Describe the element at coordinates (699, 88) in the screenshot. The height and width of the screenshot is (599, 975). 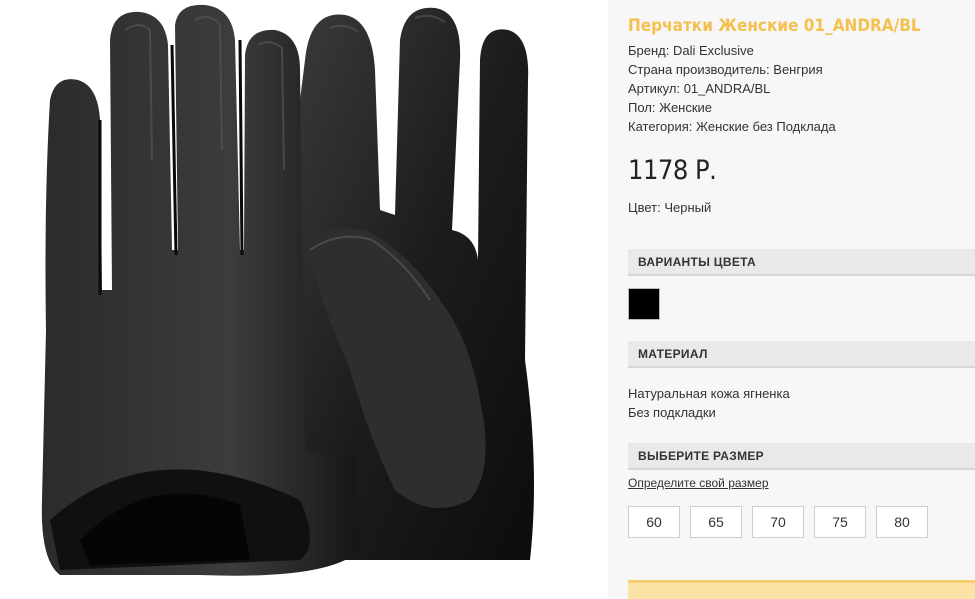
I see `property-article: Артикул: 01_ANDRA/BL` at that location.